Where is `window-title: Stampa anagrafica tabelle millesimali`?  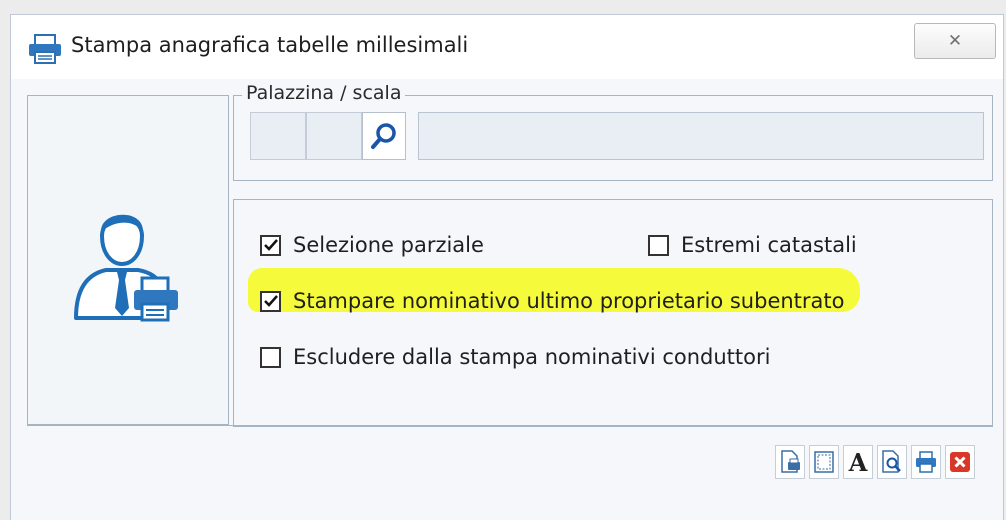
window-title: Stampa anagrafica tabelle millesimali is located at coordinates (270, 45).